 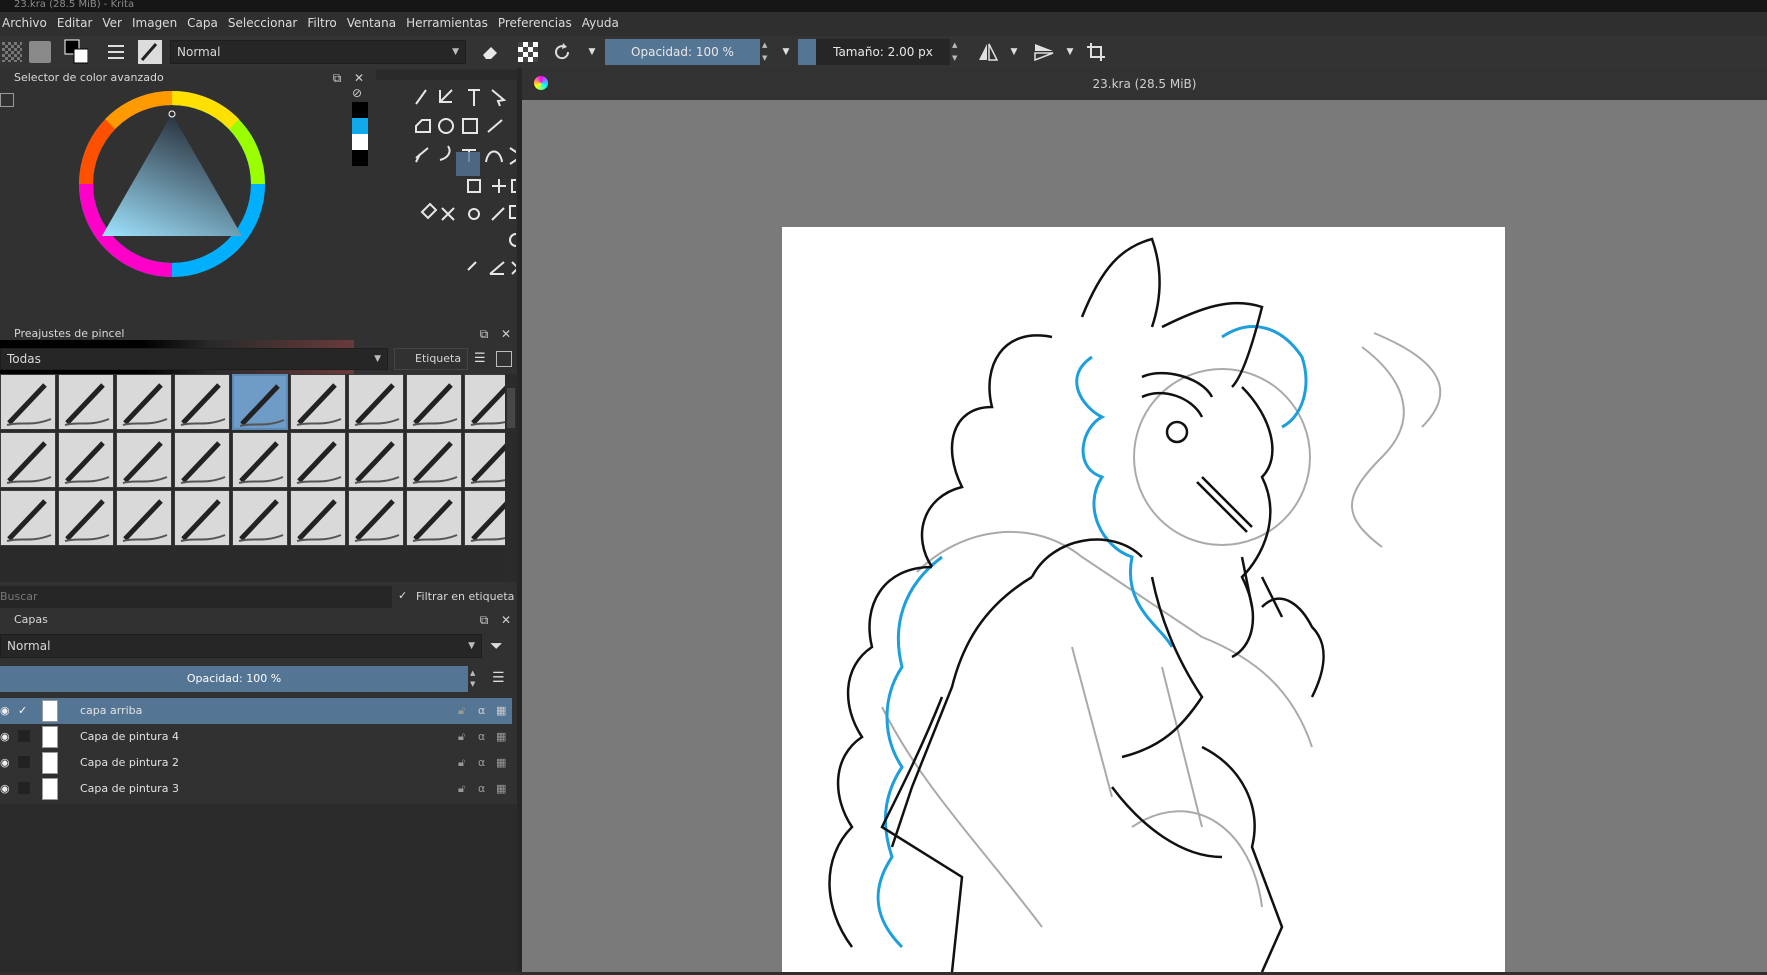 I want to click on pattern-icon, so click(x=40, y=52).